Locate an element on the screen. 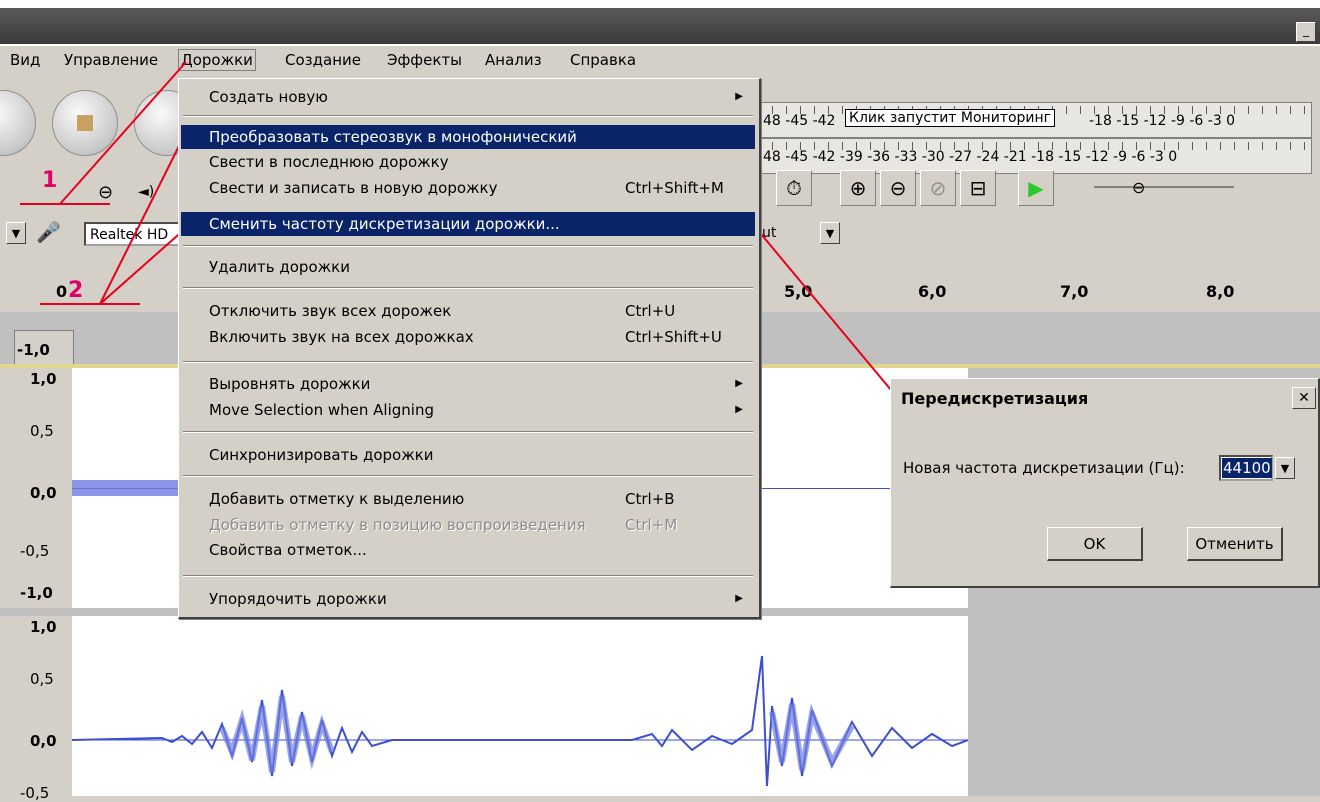 The image size is (1320, 802). menu-shortcut: Ctrl+B is located at coordinates (650, 499).